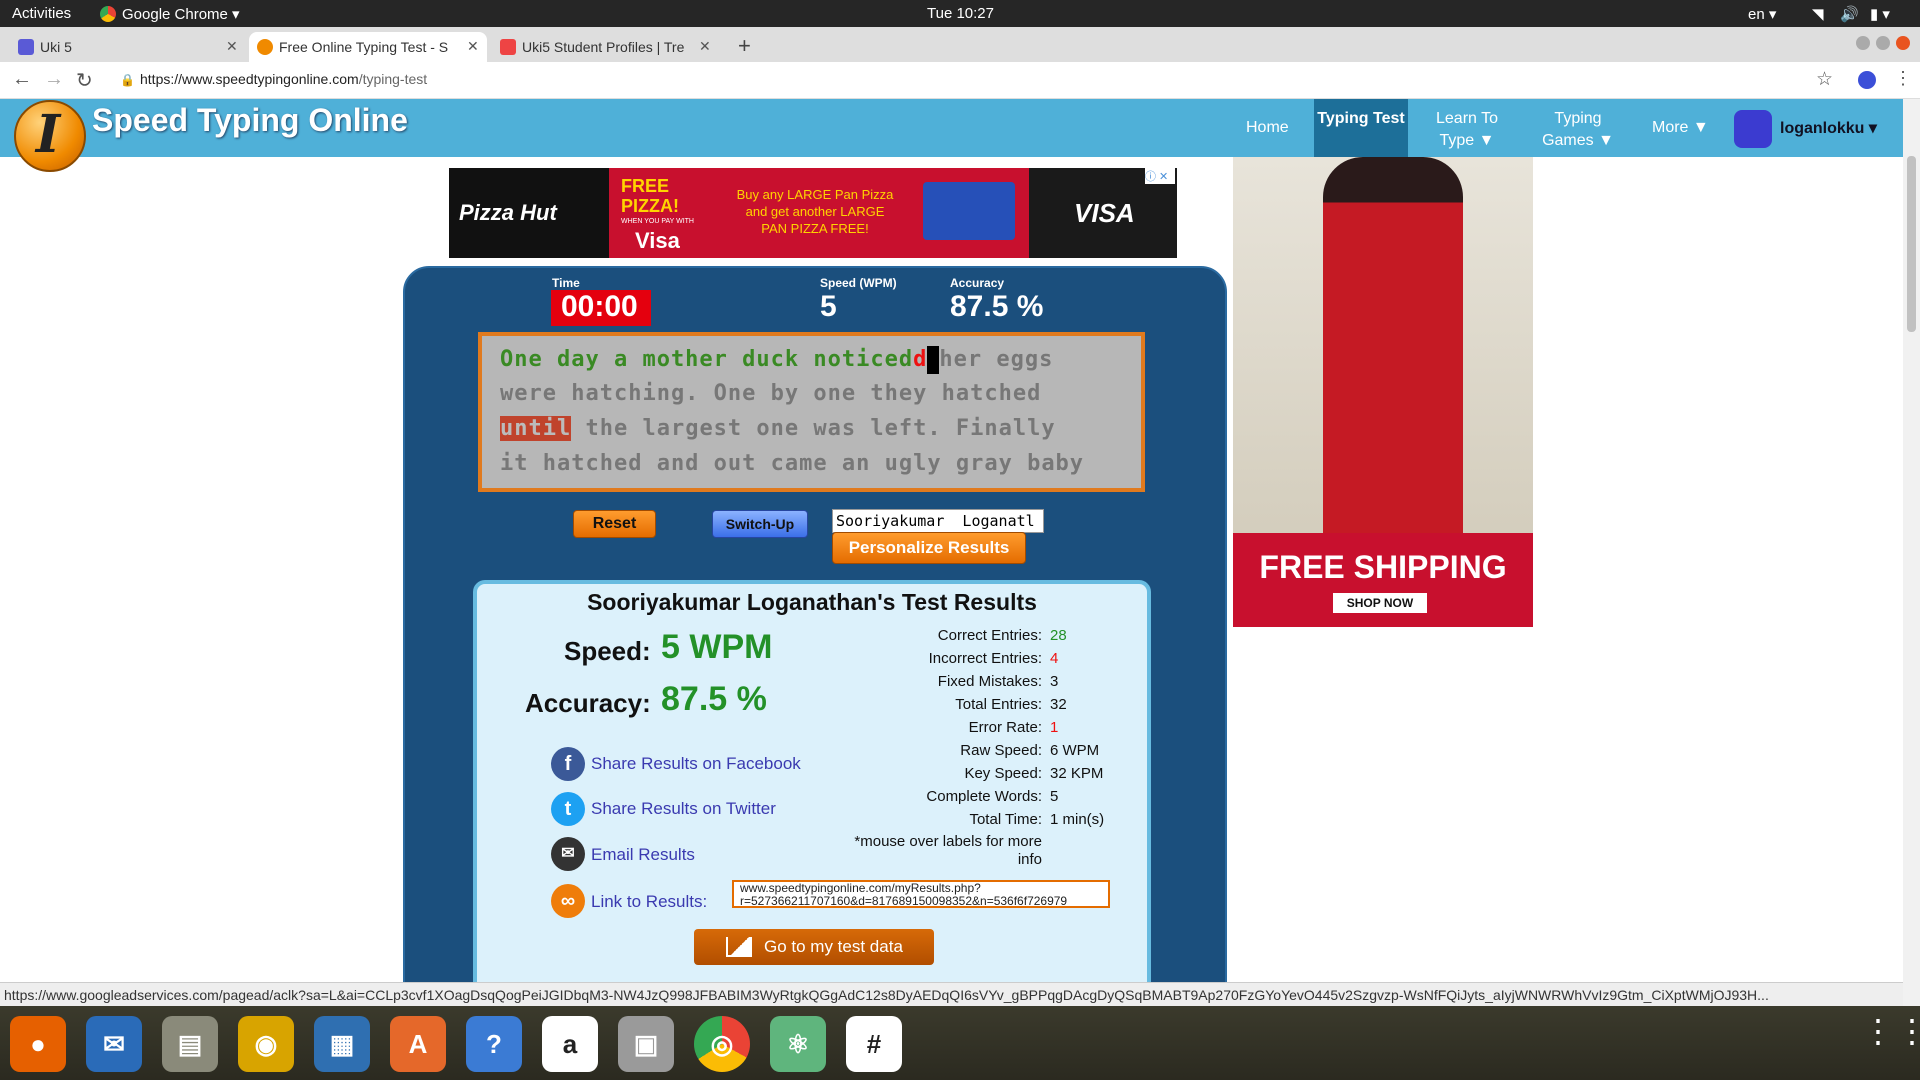  What do you see at coordinates (1828, 129) in the screenshot?
I see `user-menu: loganlokku ▾` at bounding box center [1828, 129].